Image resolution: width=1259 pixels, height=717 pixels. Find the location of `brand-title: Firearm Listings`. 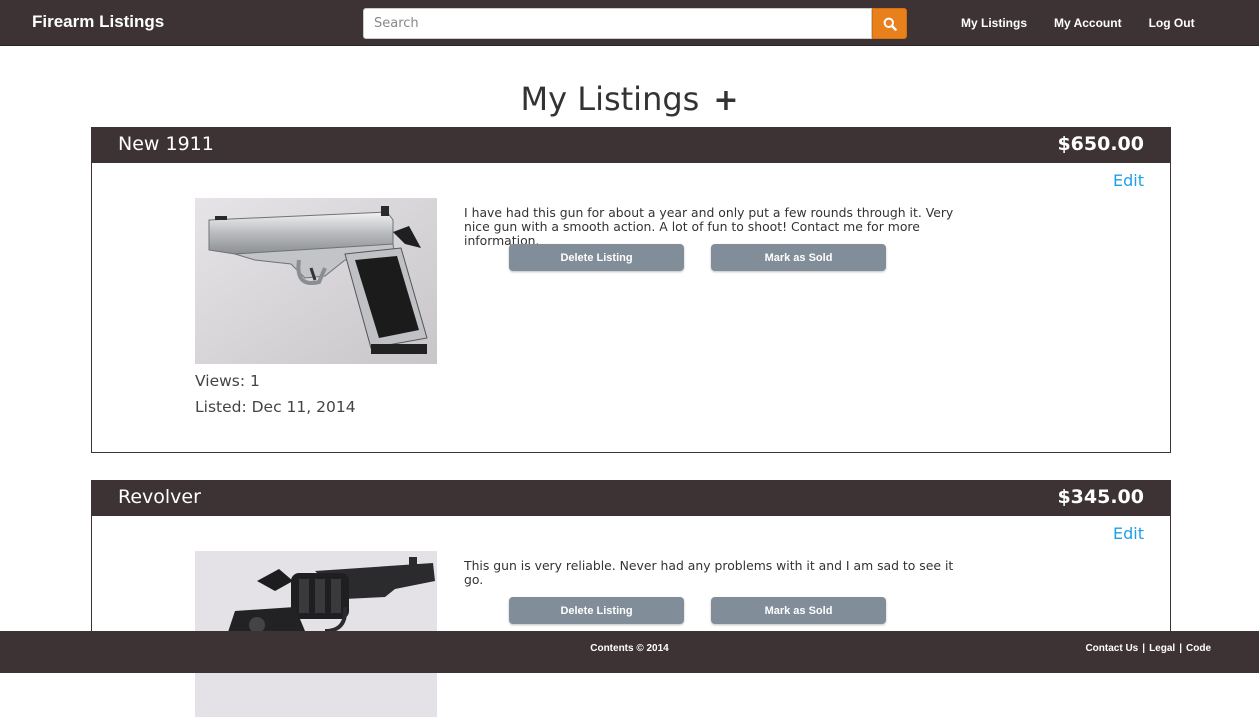

brand-title: Firearm Listings is located at coordinates (98, 22).